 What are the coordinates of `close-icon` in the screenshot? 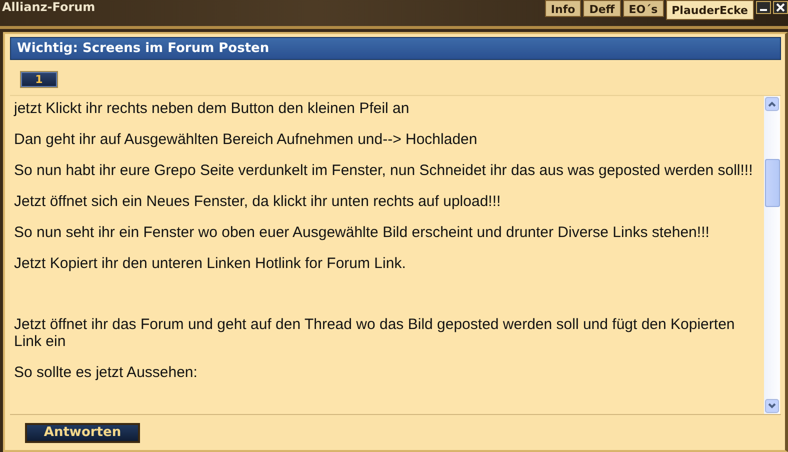 It's located at (780, 7).